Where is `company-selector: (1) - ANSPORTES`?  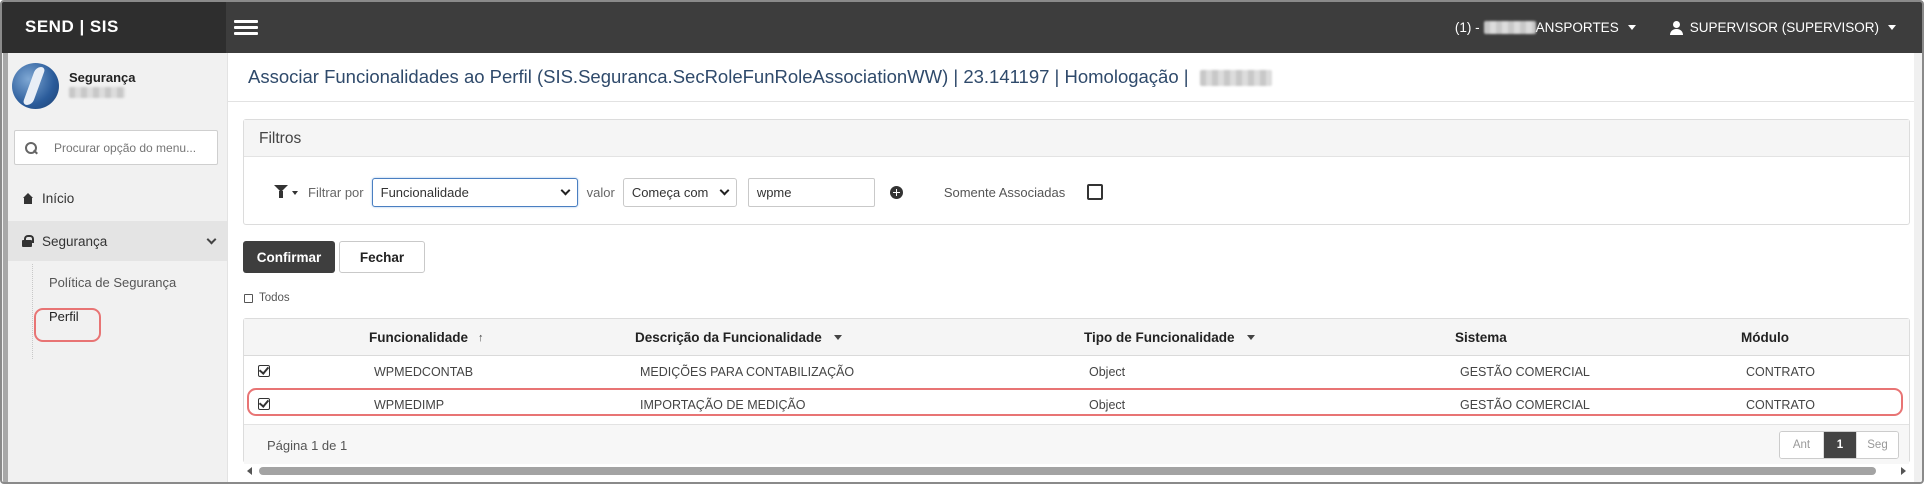 company-selector: (1) - ANSPORTES is located at coordinates (1545, 27).